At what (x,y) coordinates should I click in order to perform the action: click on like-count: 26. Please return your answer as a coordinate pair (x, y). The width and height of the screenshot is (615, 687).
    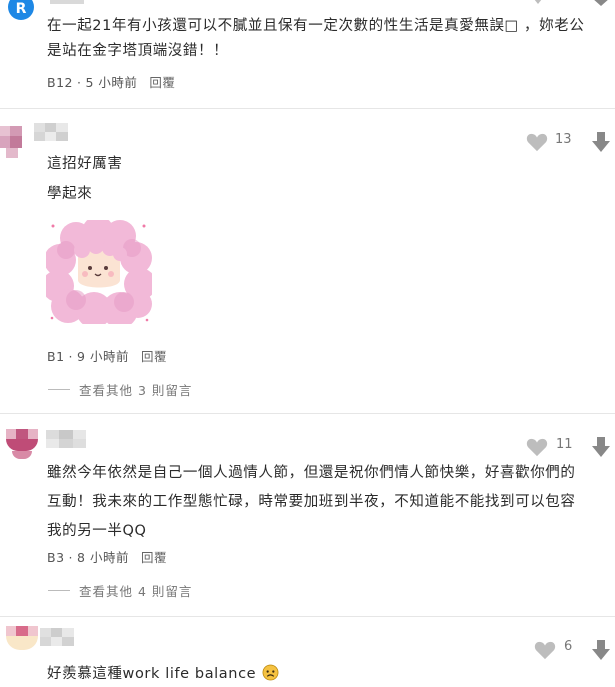
    Looking at the image, I should click on (564, 2).